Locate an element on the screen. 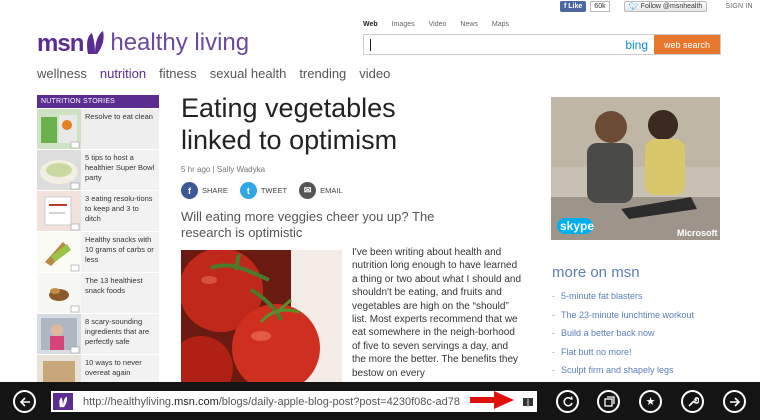  bing-logo: bing is located at coordinates (636, 44).